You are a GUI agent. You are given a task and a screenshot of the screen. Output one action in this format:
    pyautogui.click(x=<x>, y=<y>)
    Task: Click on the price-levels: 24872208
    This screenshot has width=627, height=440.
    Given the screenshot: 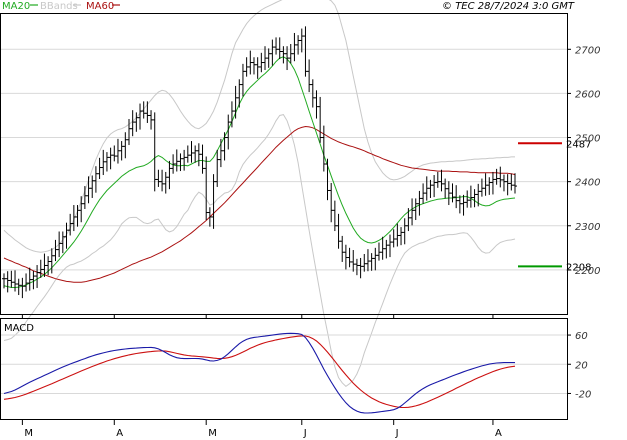 What is the action you would take?
    pyautogui.click(x=554, y=206)
    